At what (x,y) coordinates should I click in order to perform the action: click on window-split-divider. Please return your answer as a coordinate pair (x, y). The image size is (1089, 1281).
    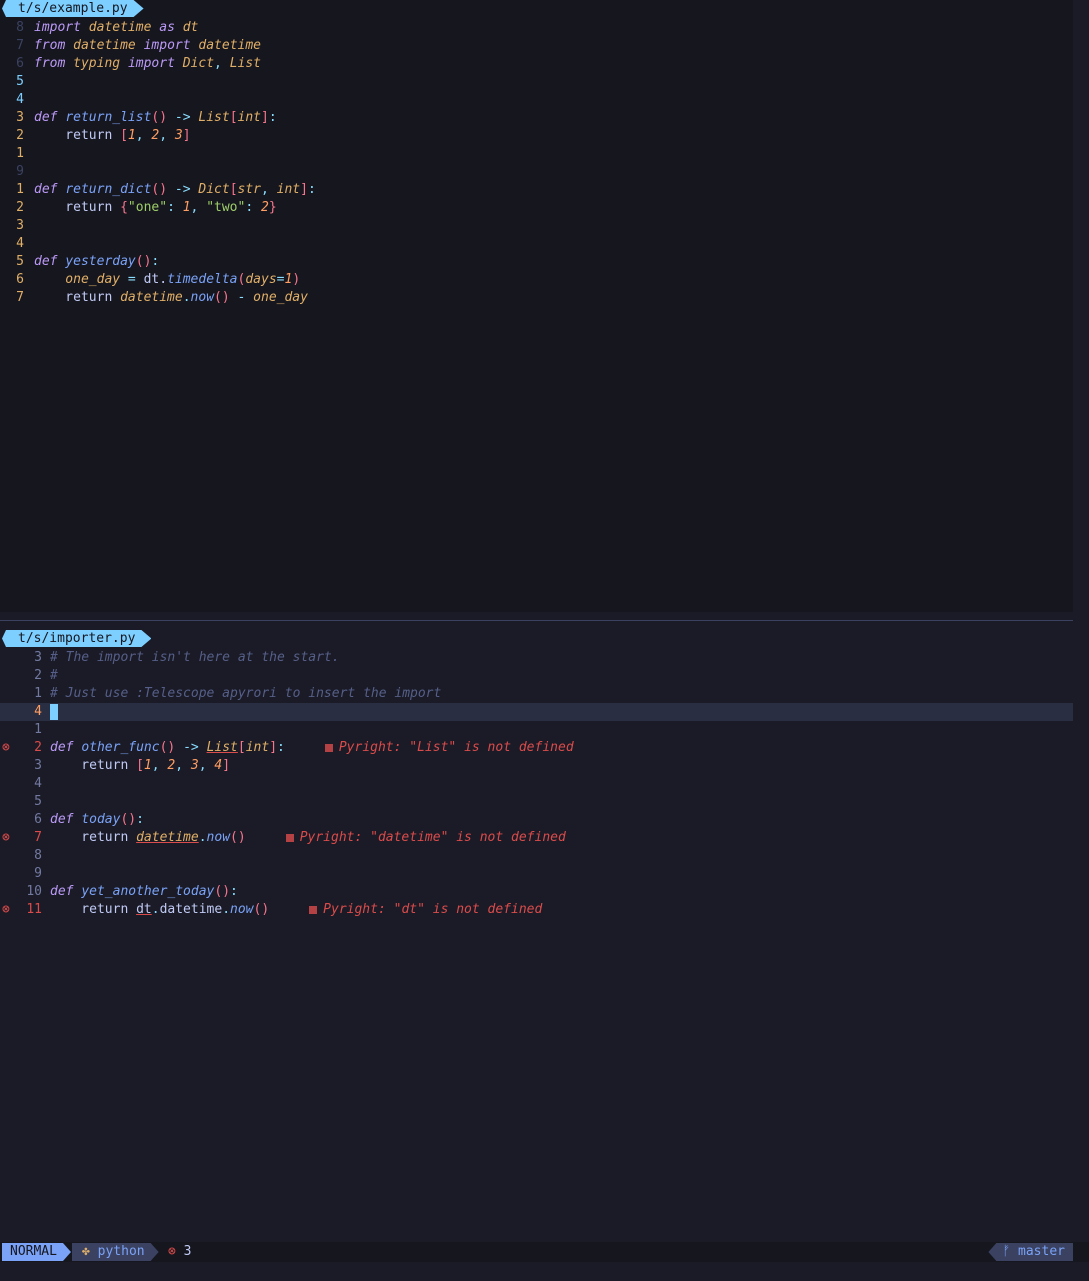
    Looking at the image, I should click on (536, 620).